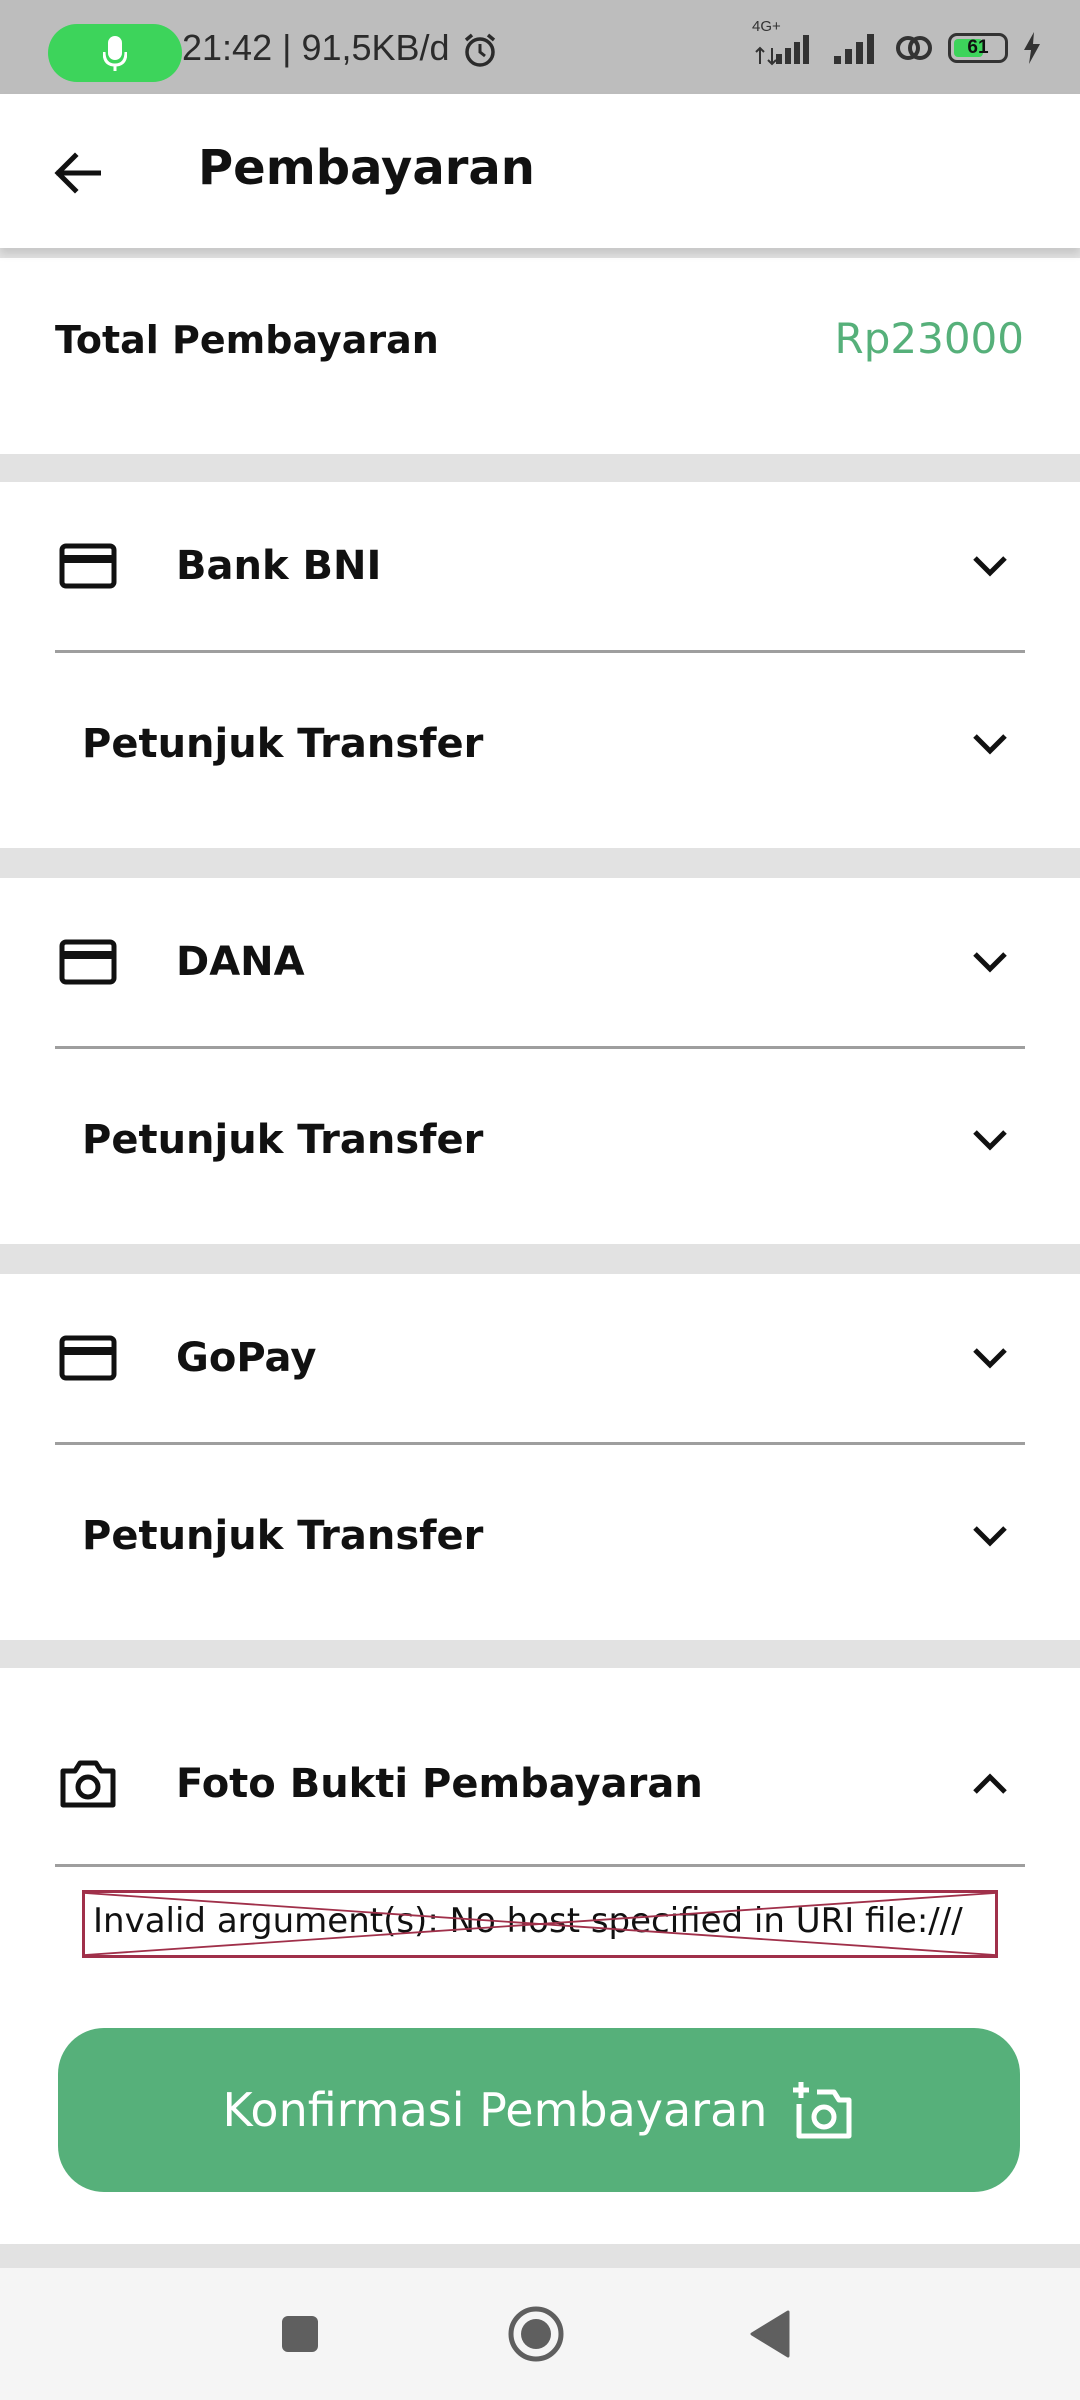  What do you see at coordinates (495, 2110) in the screenshot?
I see `confirm-payment-label: Konfirmasi Pembayaran` at bounding box center [495, 2110].